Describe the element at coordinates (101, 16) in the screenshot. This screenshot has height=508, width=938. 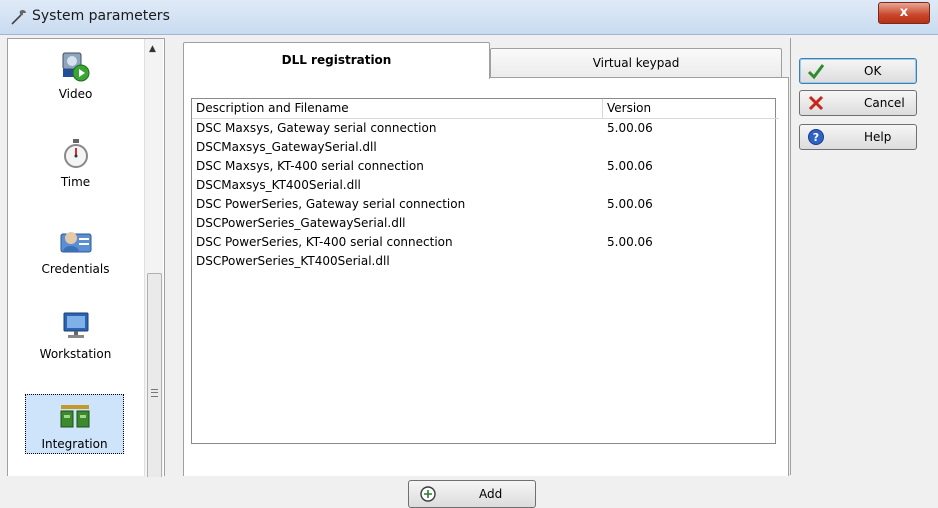
I see `window-title: System parameters` at that location.